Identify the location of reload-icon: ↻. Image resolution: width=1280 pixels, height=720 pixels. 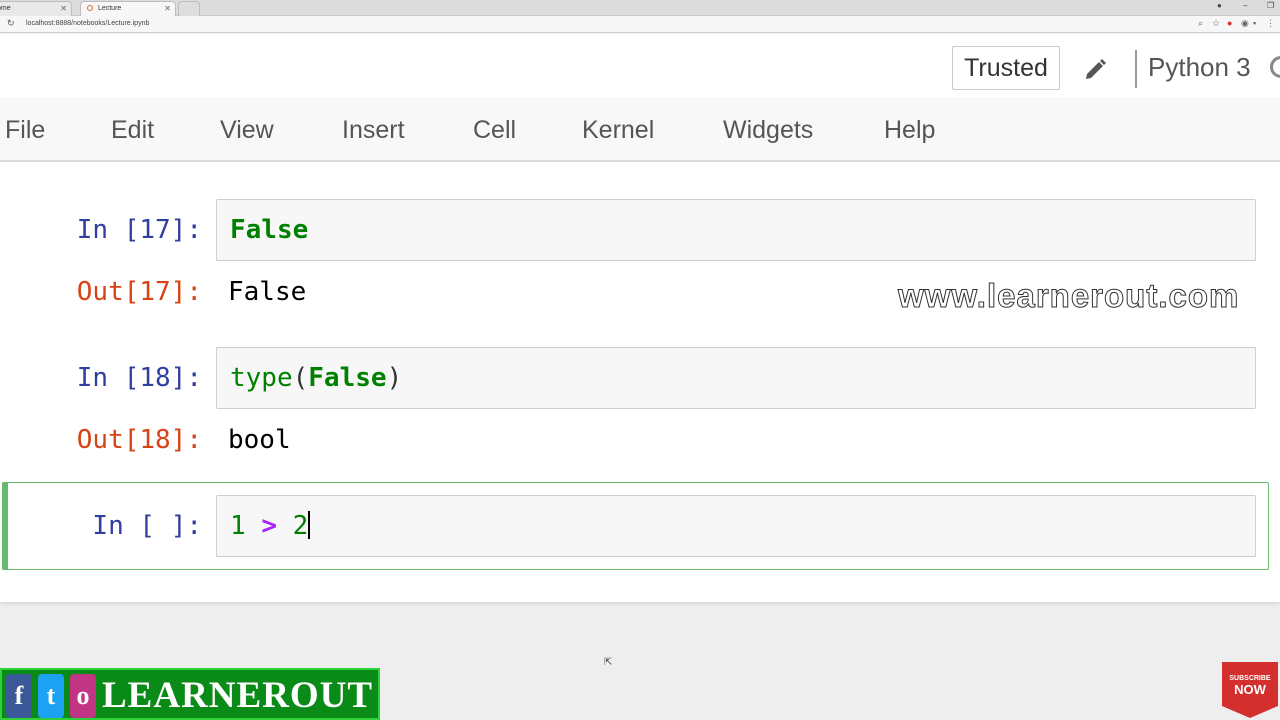
(11, 23).